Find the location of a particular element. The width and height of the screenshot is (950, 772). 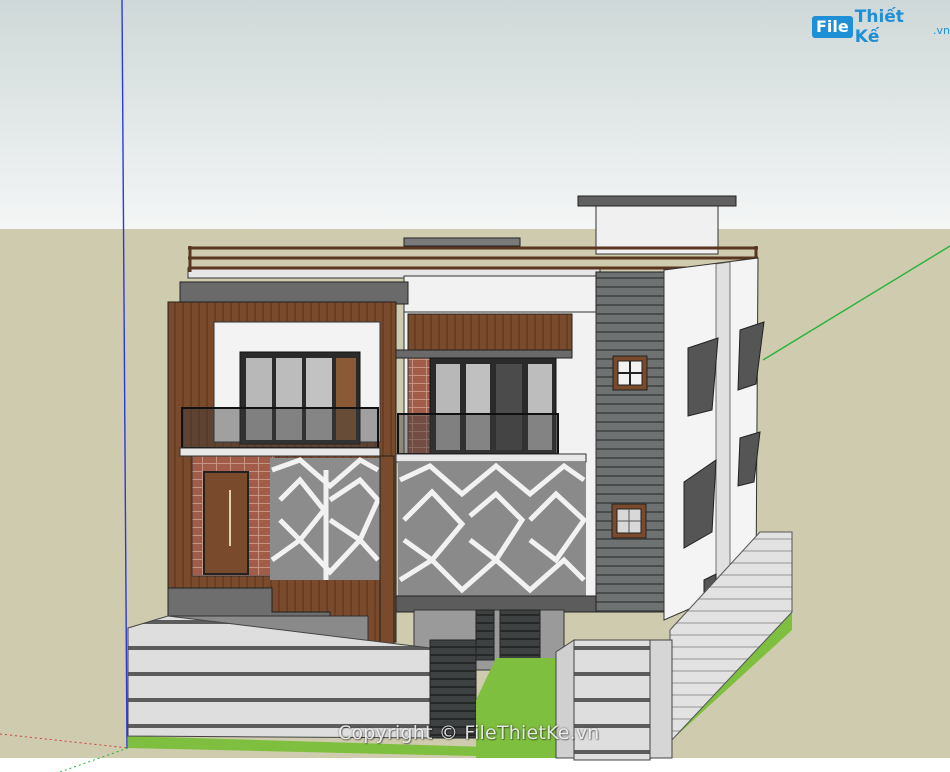

slat-window-lower is located at coordinates (629, 521).